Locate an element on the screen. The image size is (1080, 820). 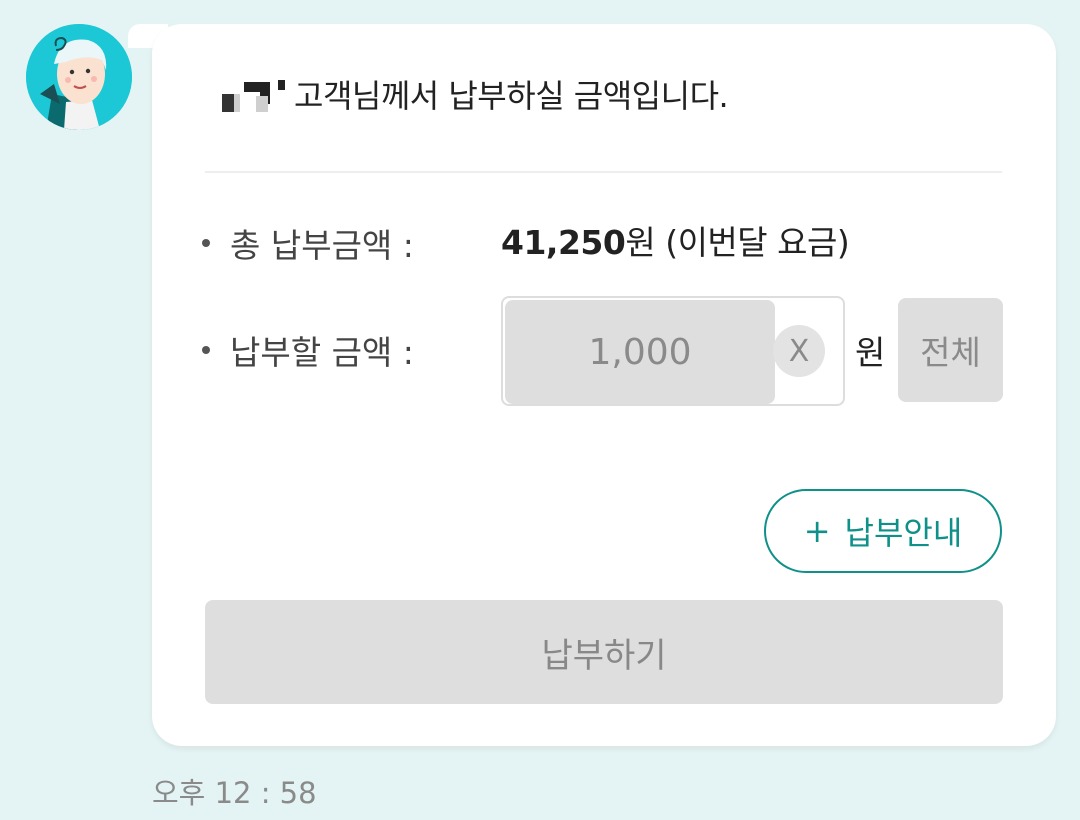
total-amount-row-label: 총 납부금액 : is located at coordinates (308, 243).